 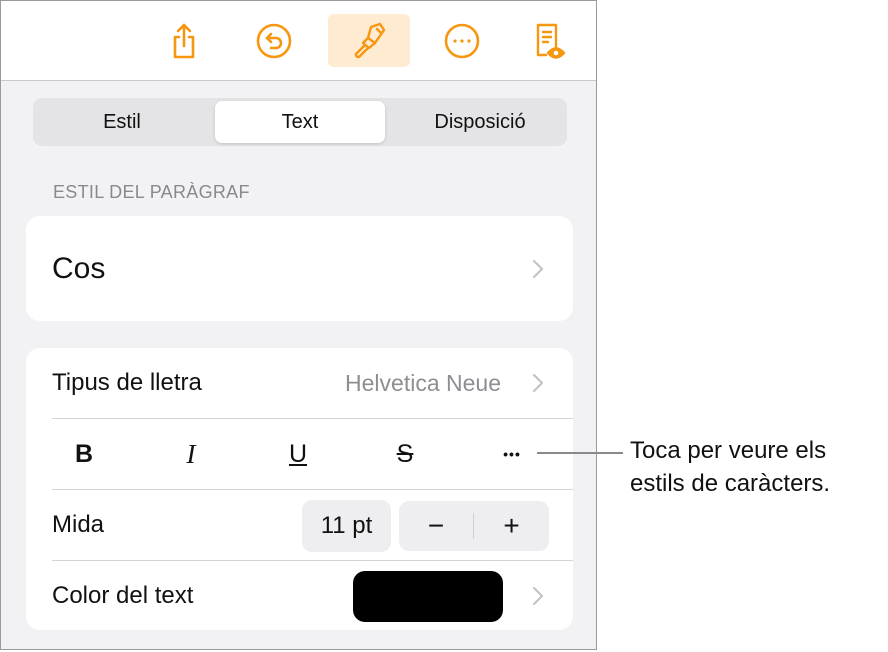 I want to click on tab-text: Text, so click(x=300, y=122).